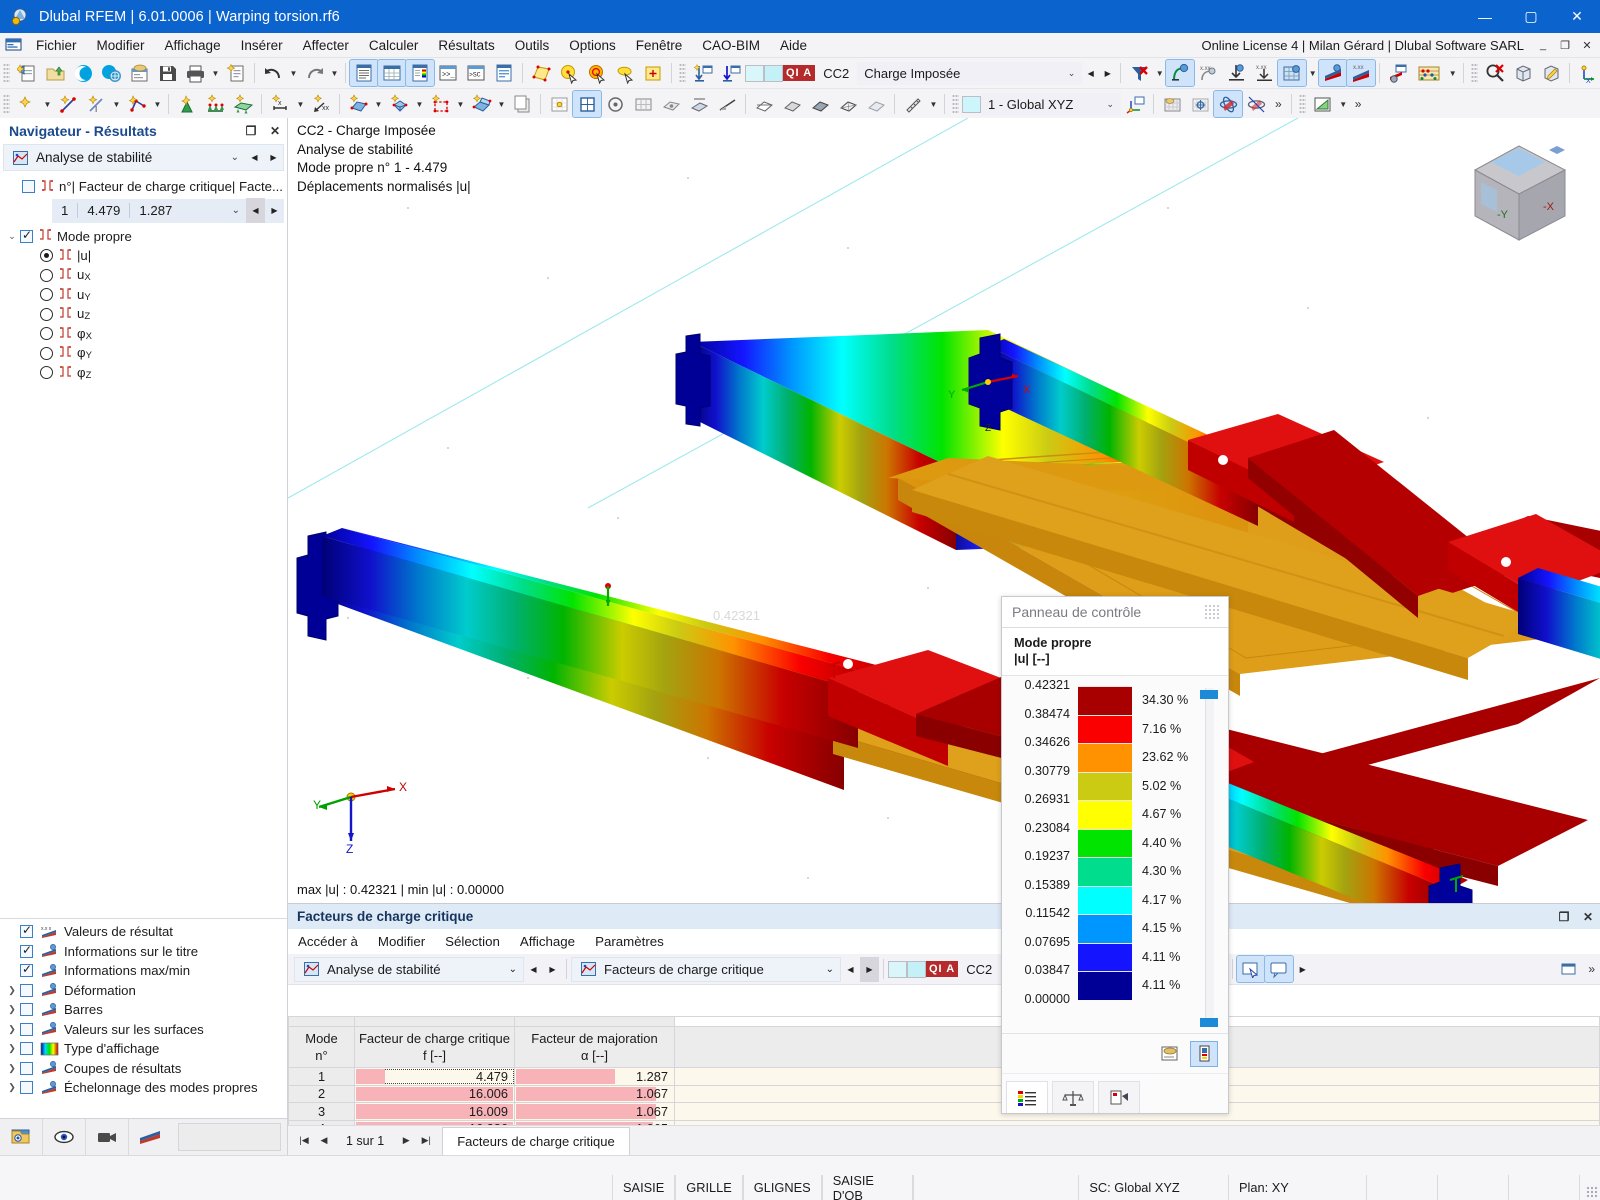 This screenshot has width=1600, height=1200. I want to click on table-analysis-next: ▶, so click(552, 969).